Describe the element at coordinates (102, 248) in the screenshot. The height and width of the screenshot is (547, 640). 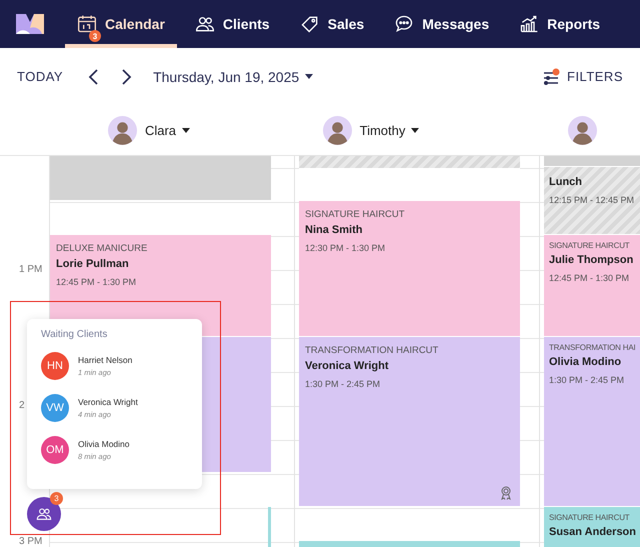
I see `service-name: DELUXE MANICURE` at that location.